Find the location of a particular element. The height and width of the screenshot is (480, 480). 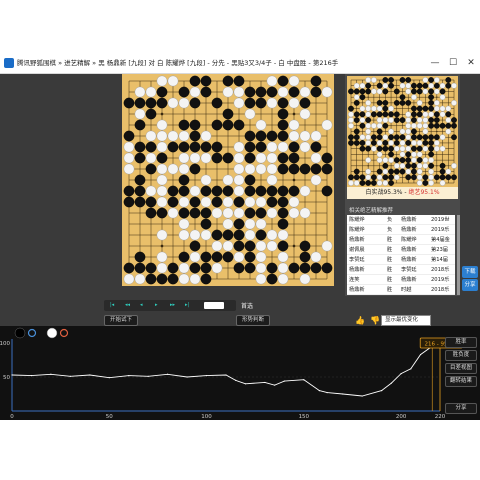

reference-row: 陈耀烨 负 杨鼎新 2019世 is located at coordinates (401, 220).